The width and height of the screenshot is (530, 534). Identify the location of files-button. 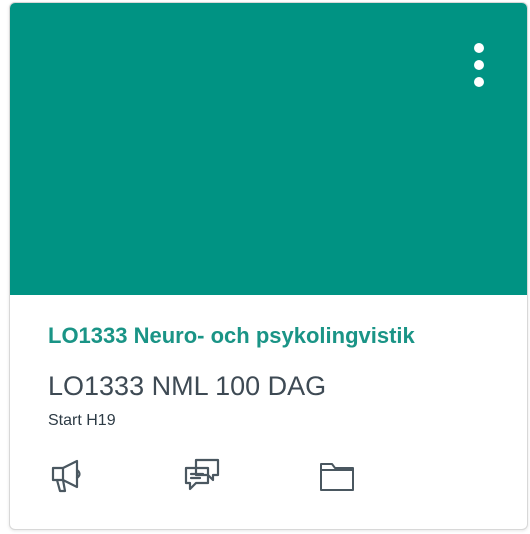
(341, 479).